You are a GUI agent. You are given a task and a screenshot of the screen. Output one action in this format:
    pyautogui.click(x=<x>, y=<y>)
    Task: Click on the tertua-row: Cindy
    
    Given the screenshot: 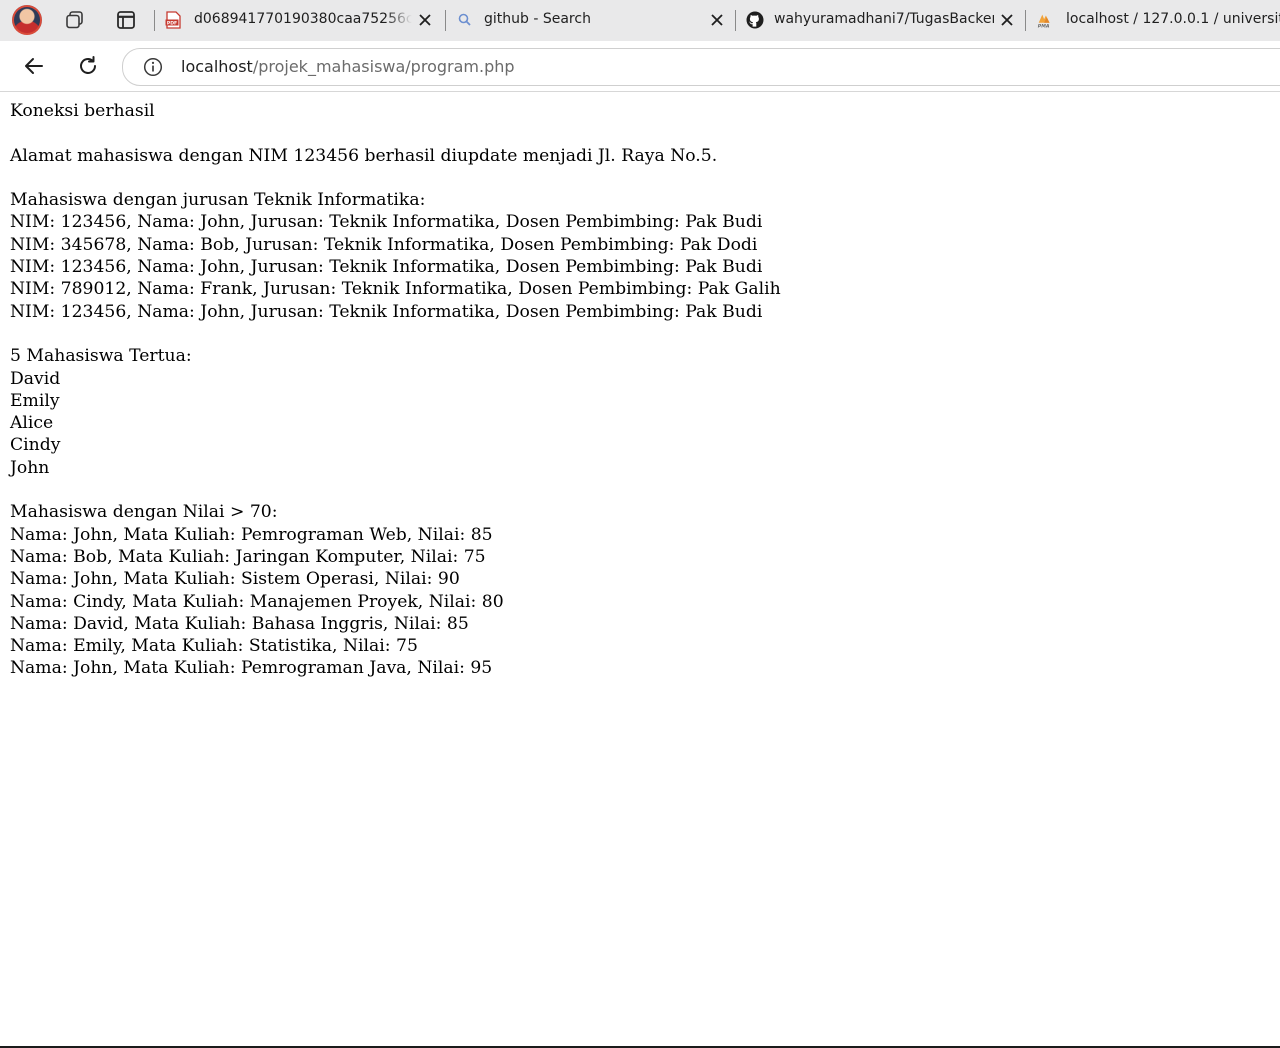 What is the action you would take?
    pyautogui.click(x=35, y=445)
    